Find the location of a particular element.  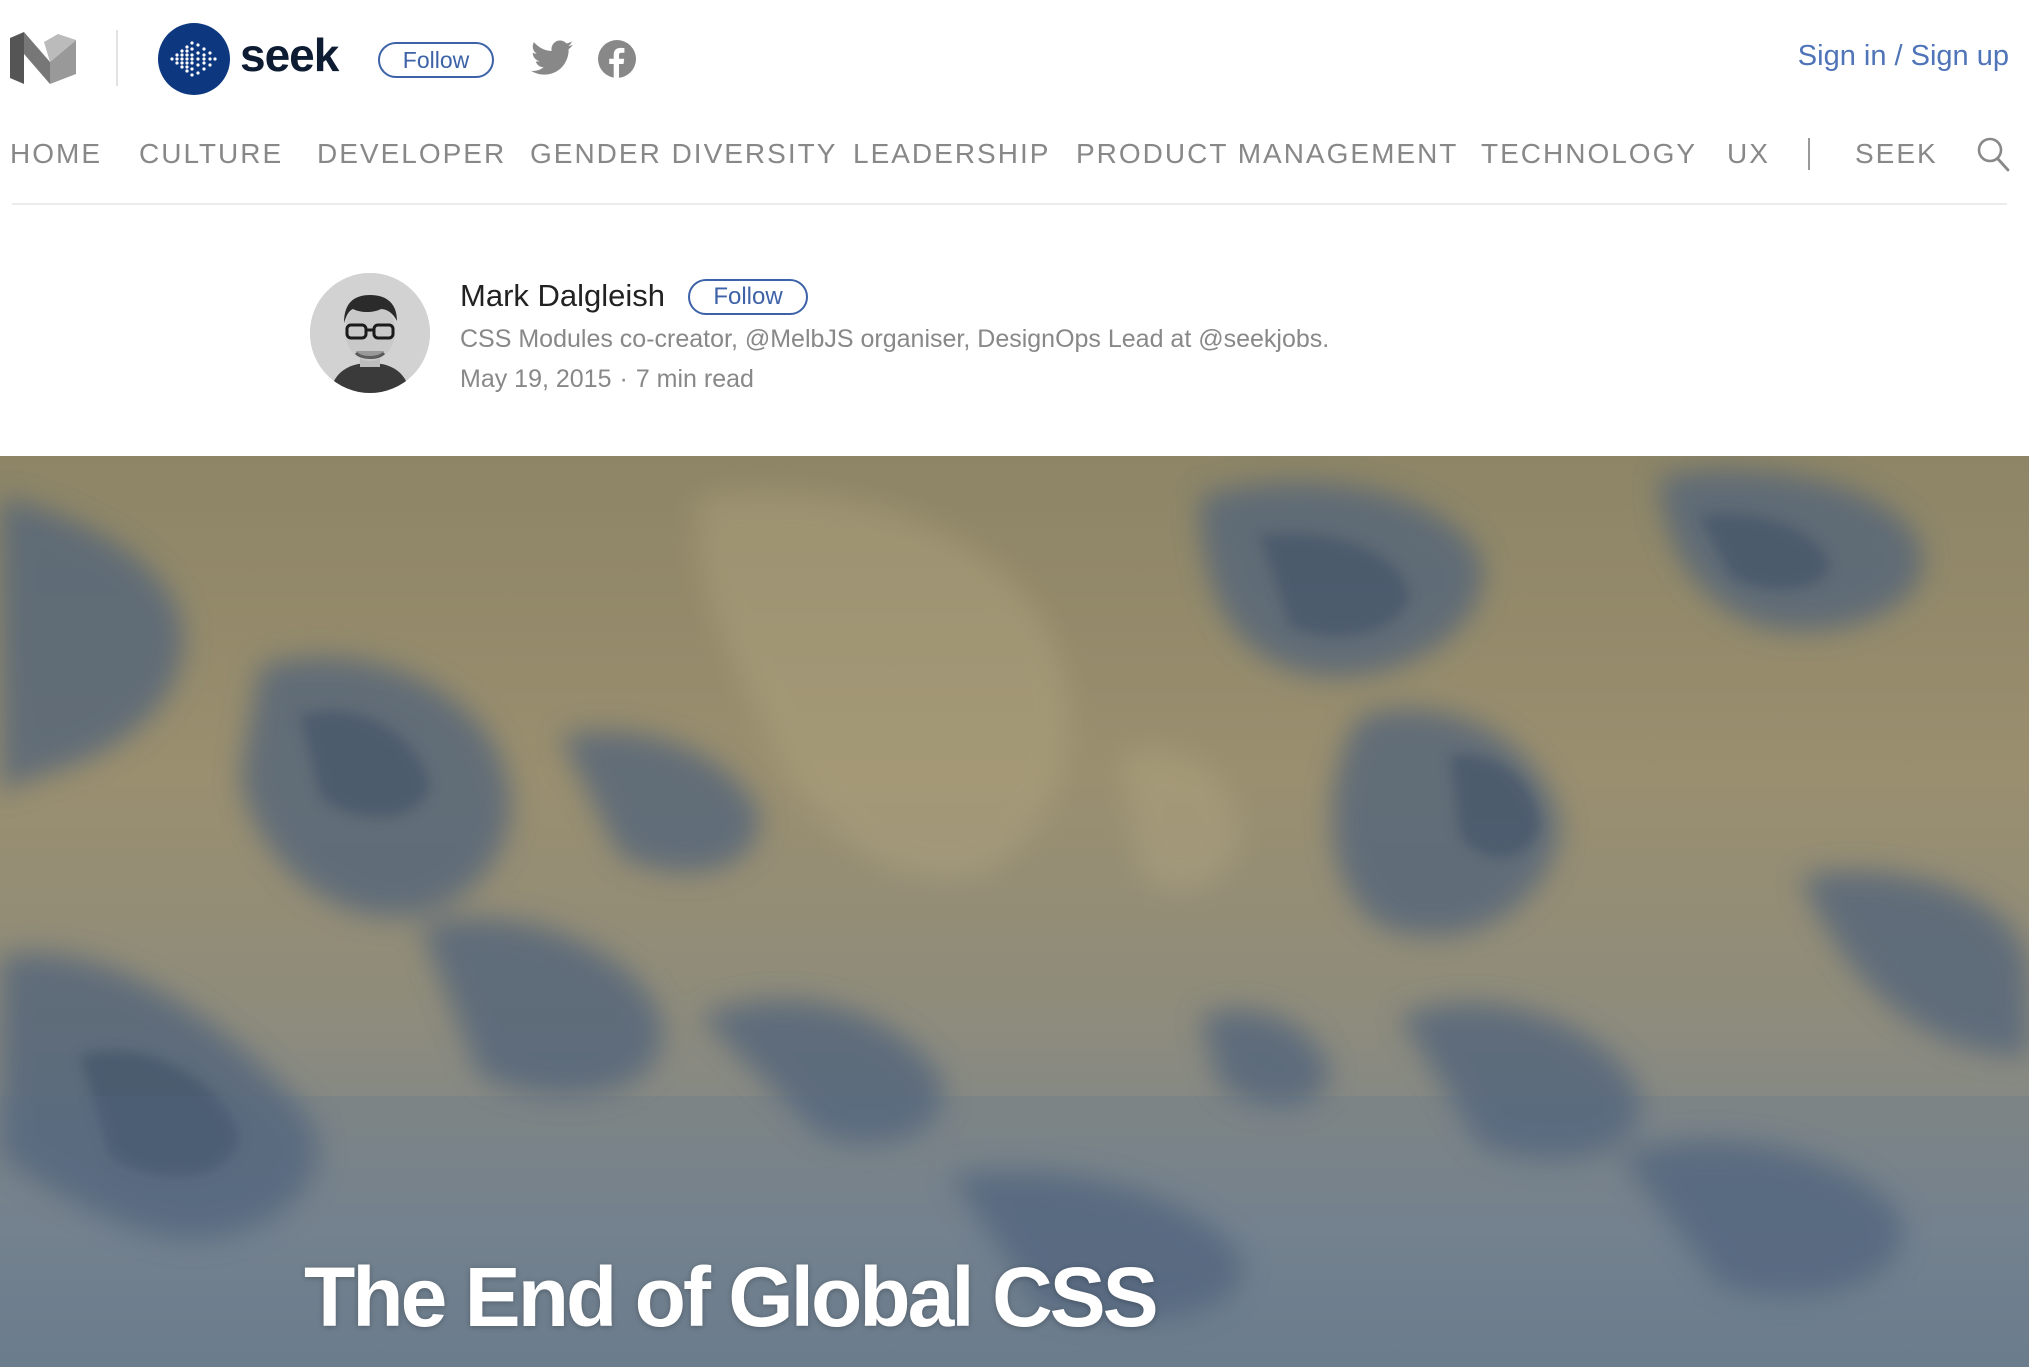

post-date: May 19, 2015 is located at coordinates (536, 379).